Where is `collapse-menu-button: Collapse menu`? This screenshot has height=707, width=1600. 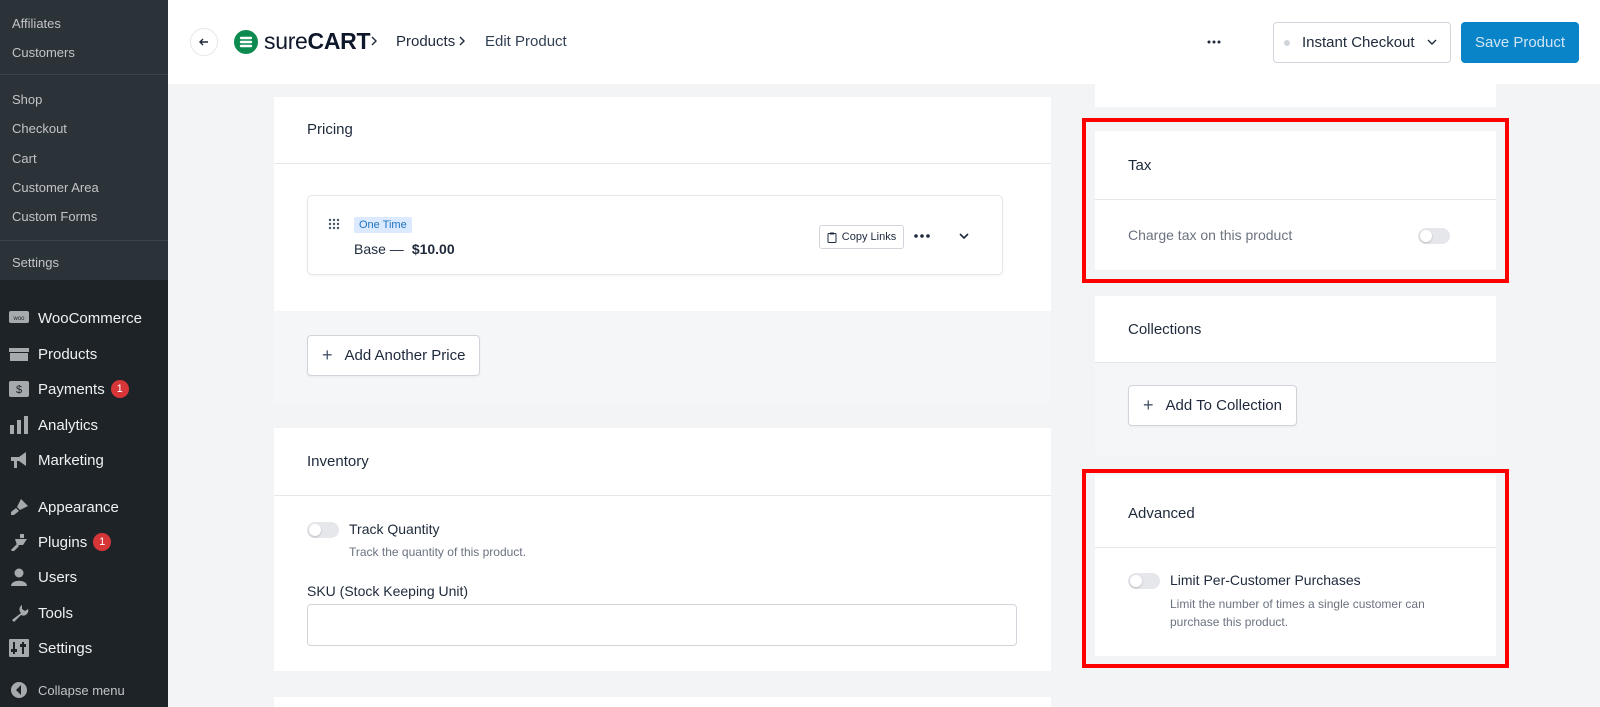
collapse-menu-button: Collapse menu is located at coordinates (84, 690).